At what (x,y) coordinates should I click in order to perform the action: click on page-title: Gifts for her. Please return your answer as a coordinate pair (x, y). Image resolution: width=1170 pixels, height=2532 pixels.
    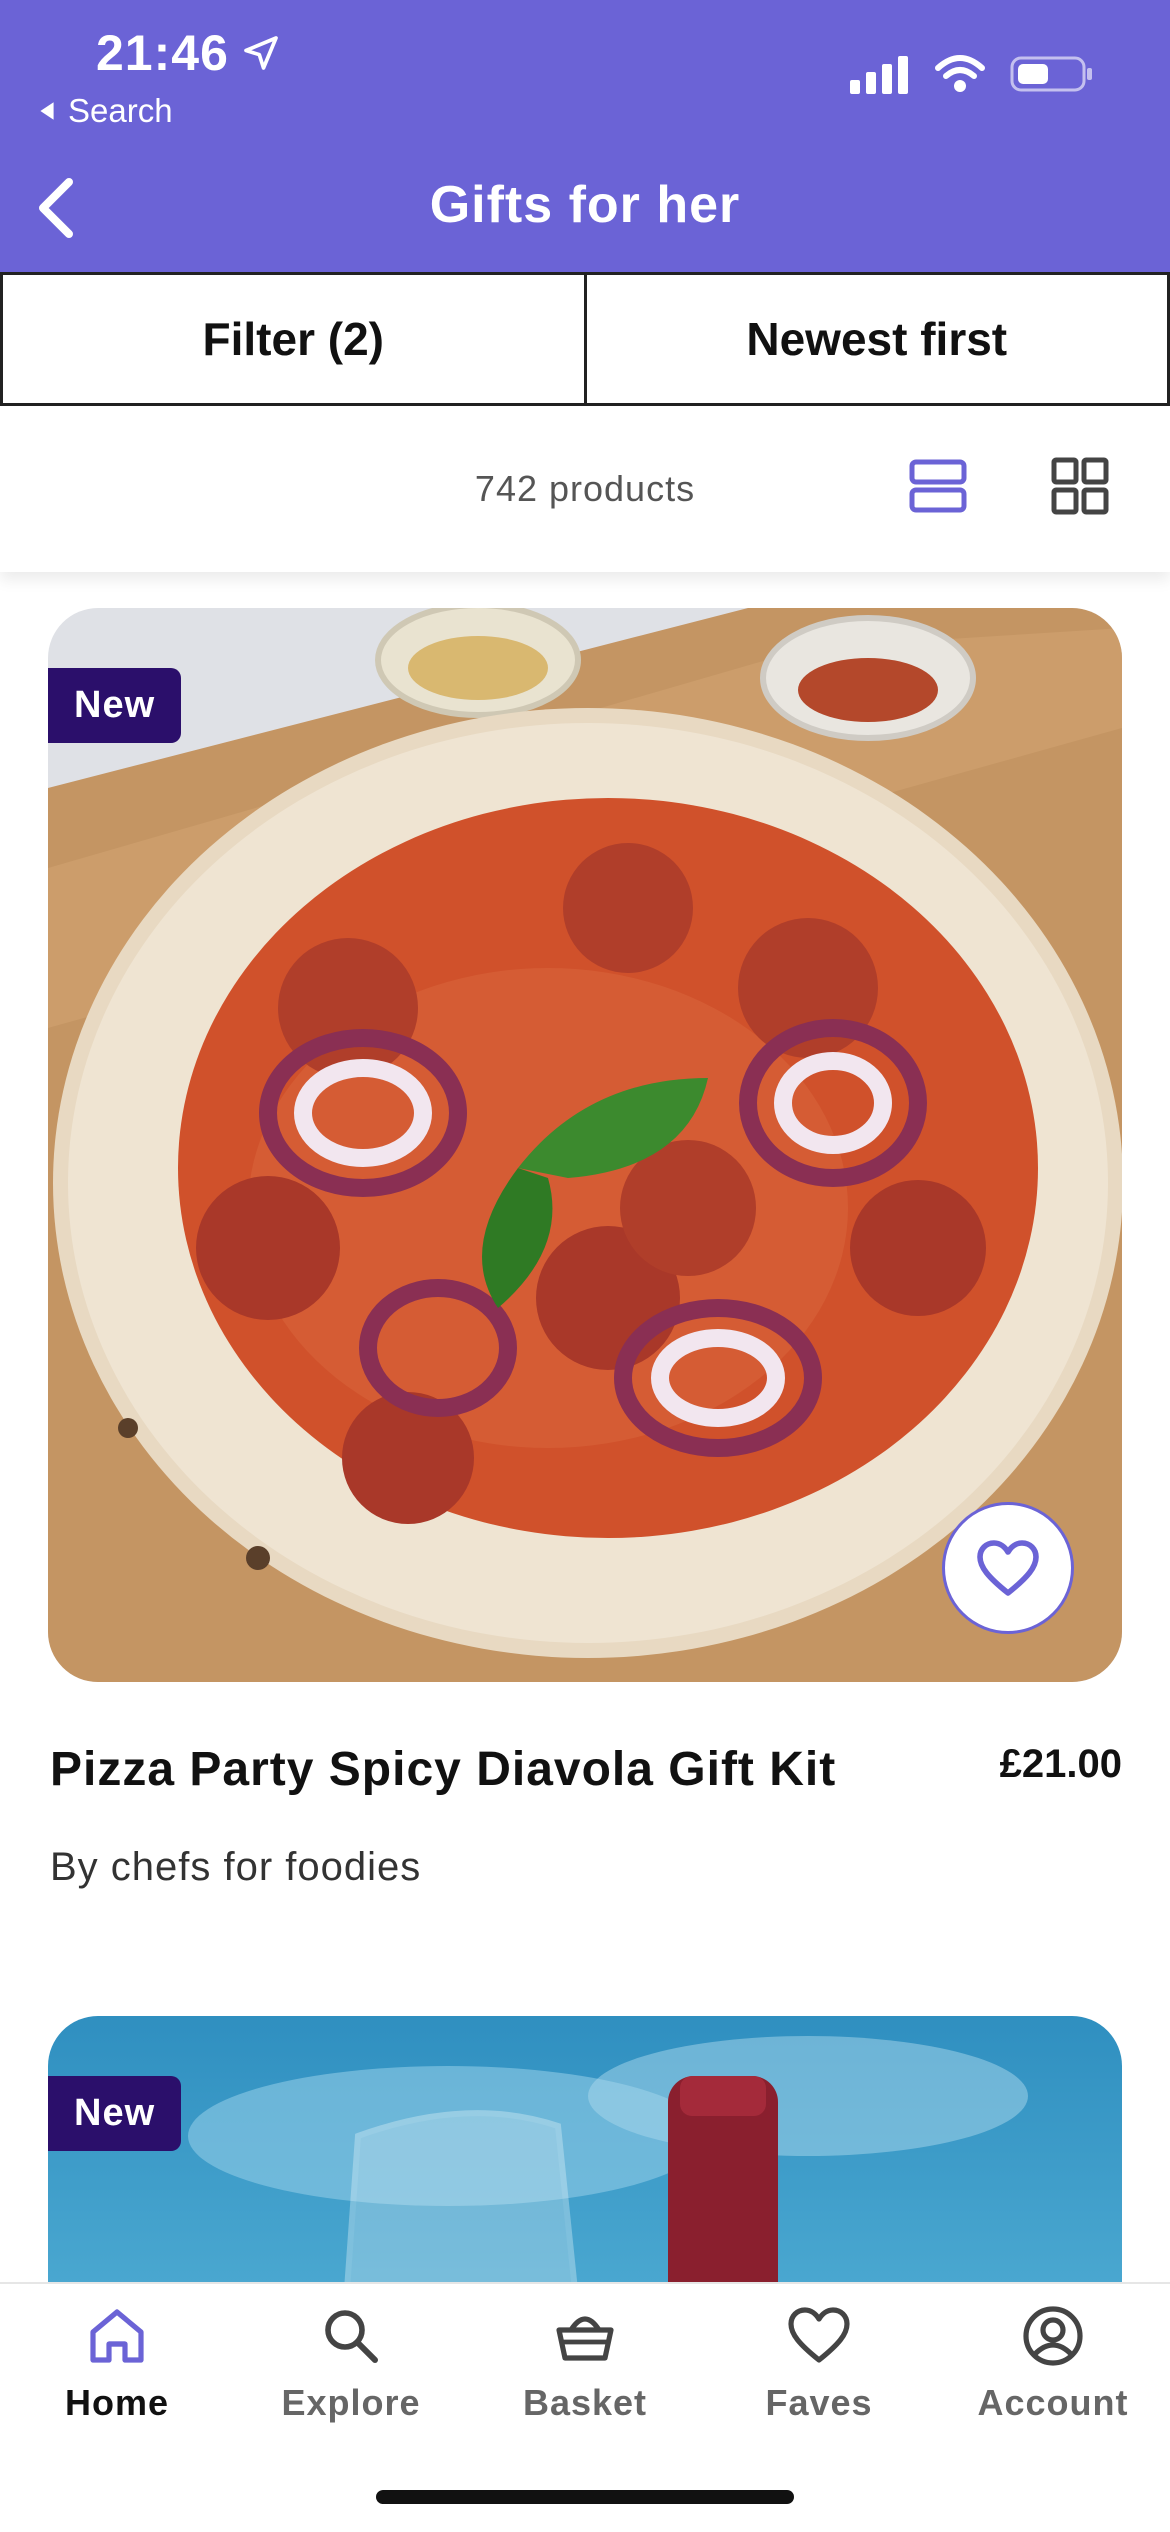
    Looking at the image, I should click on (585, 205).